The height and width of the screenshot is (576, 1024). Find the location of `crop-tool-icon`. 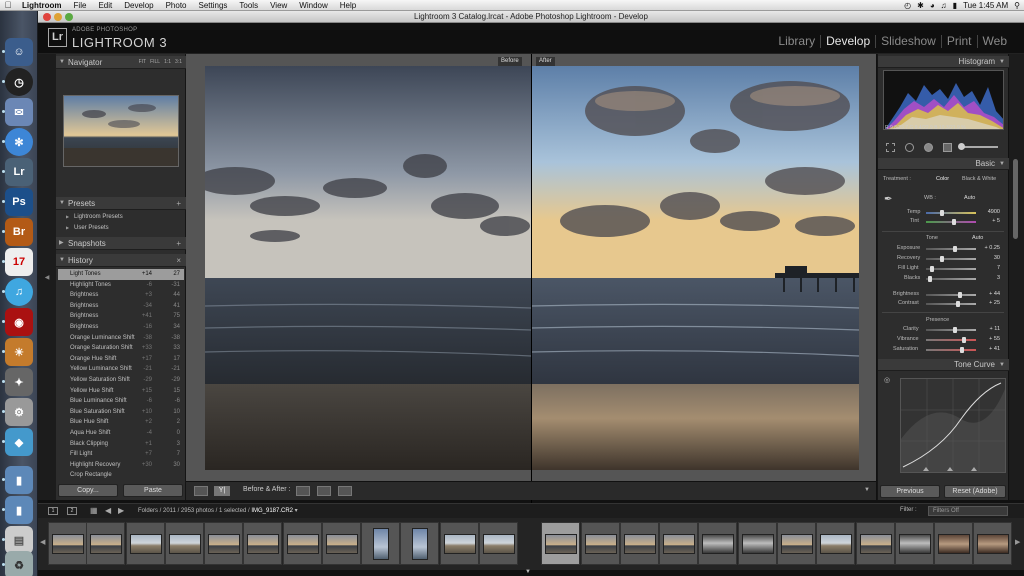

crop-tool-icon is located at coordinates (890, 147).